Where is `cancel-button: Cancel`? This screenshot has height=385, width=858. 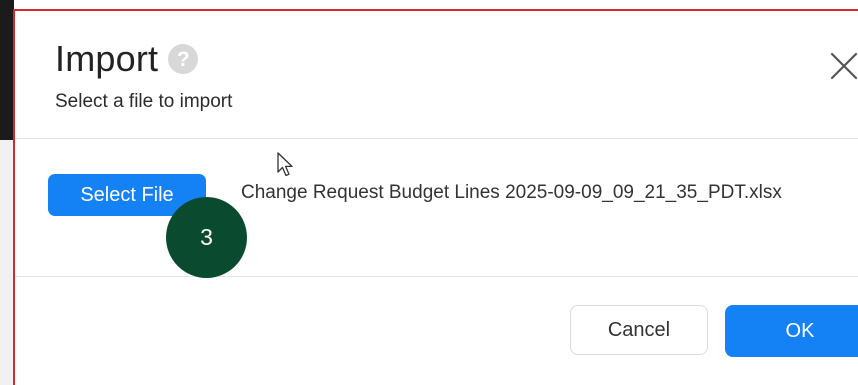 cancel-button: Cancel is located at coordinates (639, 330).